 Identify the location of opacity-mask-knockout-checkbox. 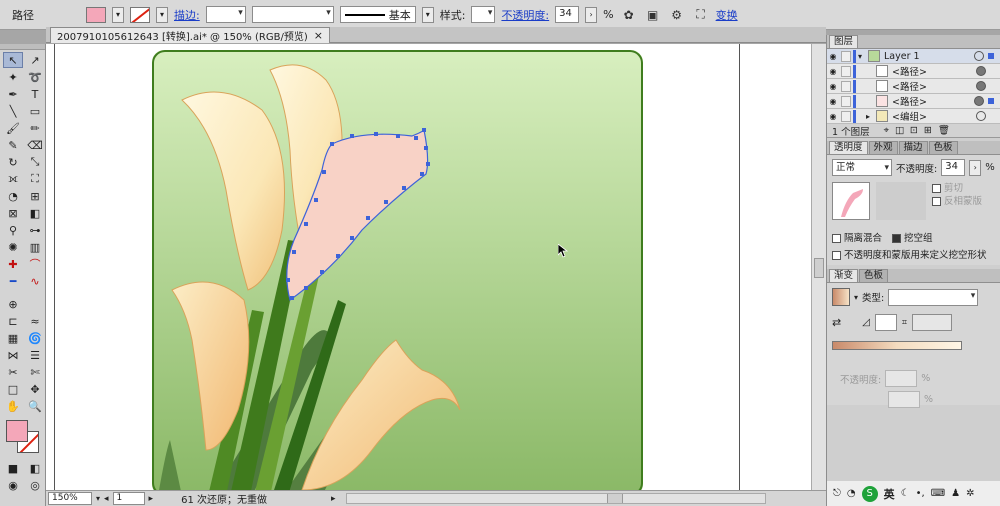
(836, 255).